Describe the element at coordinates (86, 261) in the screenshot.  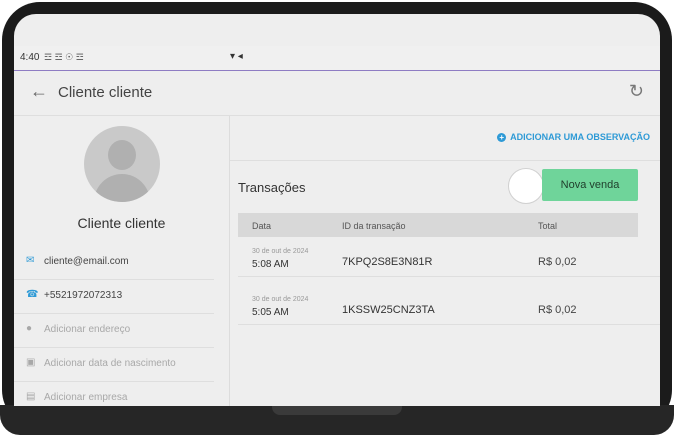
I see `email-text: cliente@email.com` at that location.